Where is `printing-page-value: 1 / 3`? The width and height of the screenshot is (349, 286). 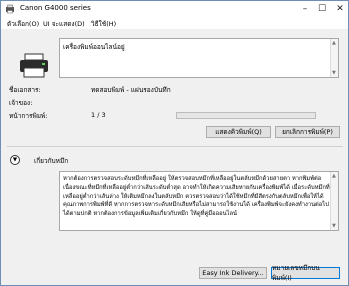 printing-page-value: 1 / 3 is located at coordinates (98, 115).